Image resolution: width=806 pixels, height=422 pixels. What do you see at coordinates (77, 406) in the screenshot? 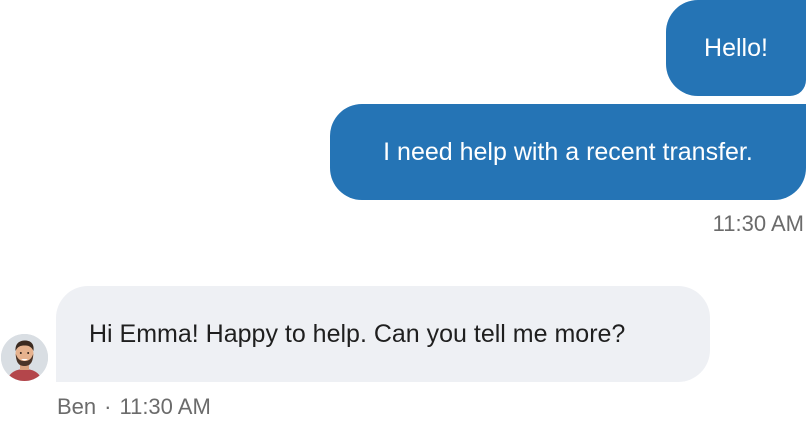
I see `sender-name: Ben` at bounding box center [77, 406].